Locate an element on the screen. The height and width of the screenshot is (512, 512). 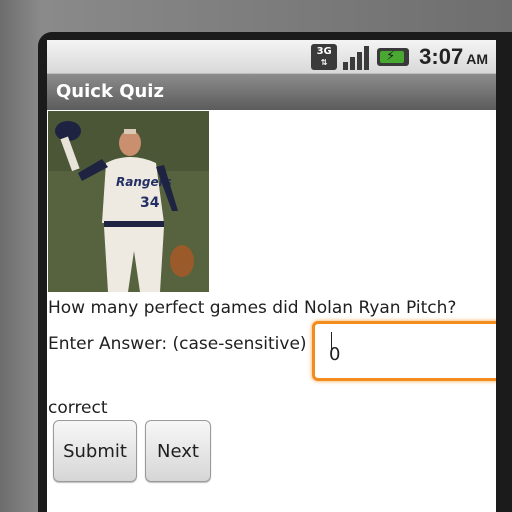
network-3g-icon: 3G ⇅ is located at coordinates (324, 57).